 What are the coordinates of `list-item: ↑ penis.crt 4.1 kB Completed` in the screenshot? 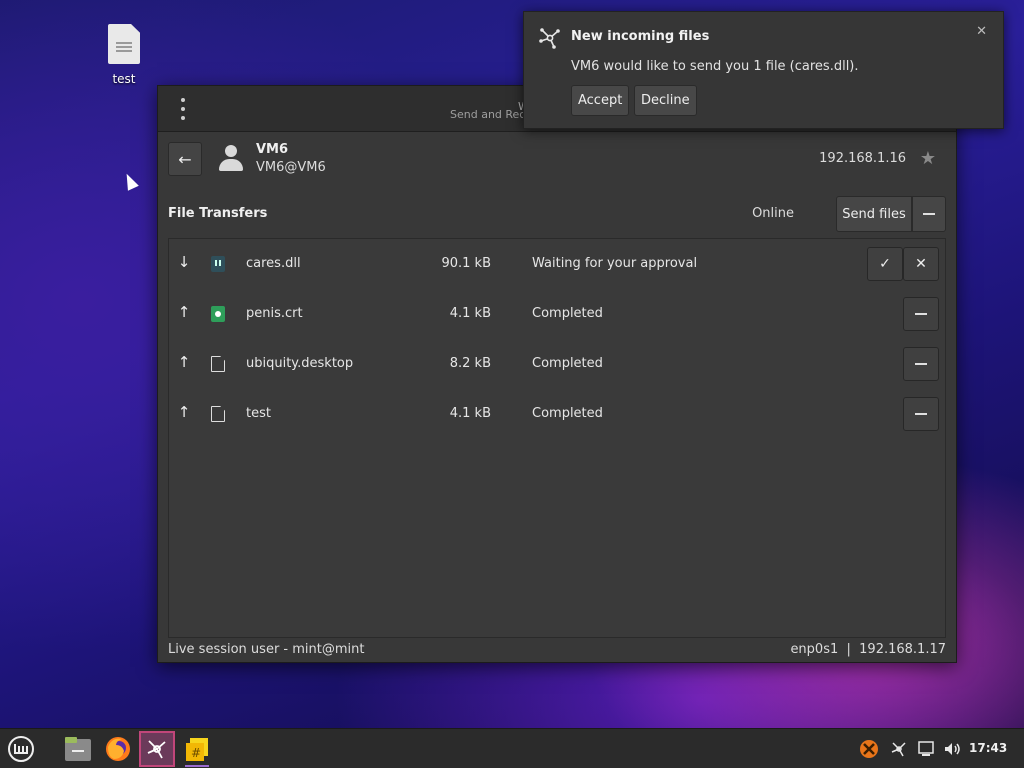 It's located at (557, 314).